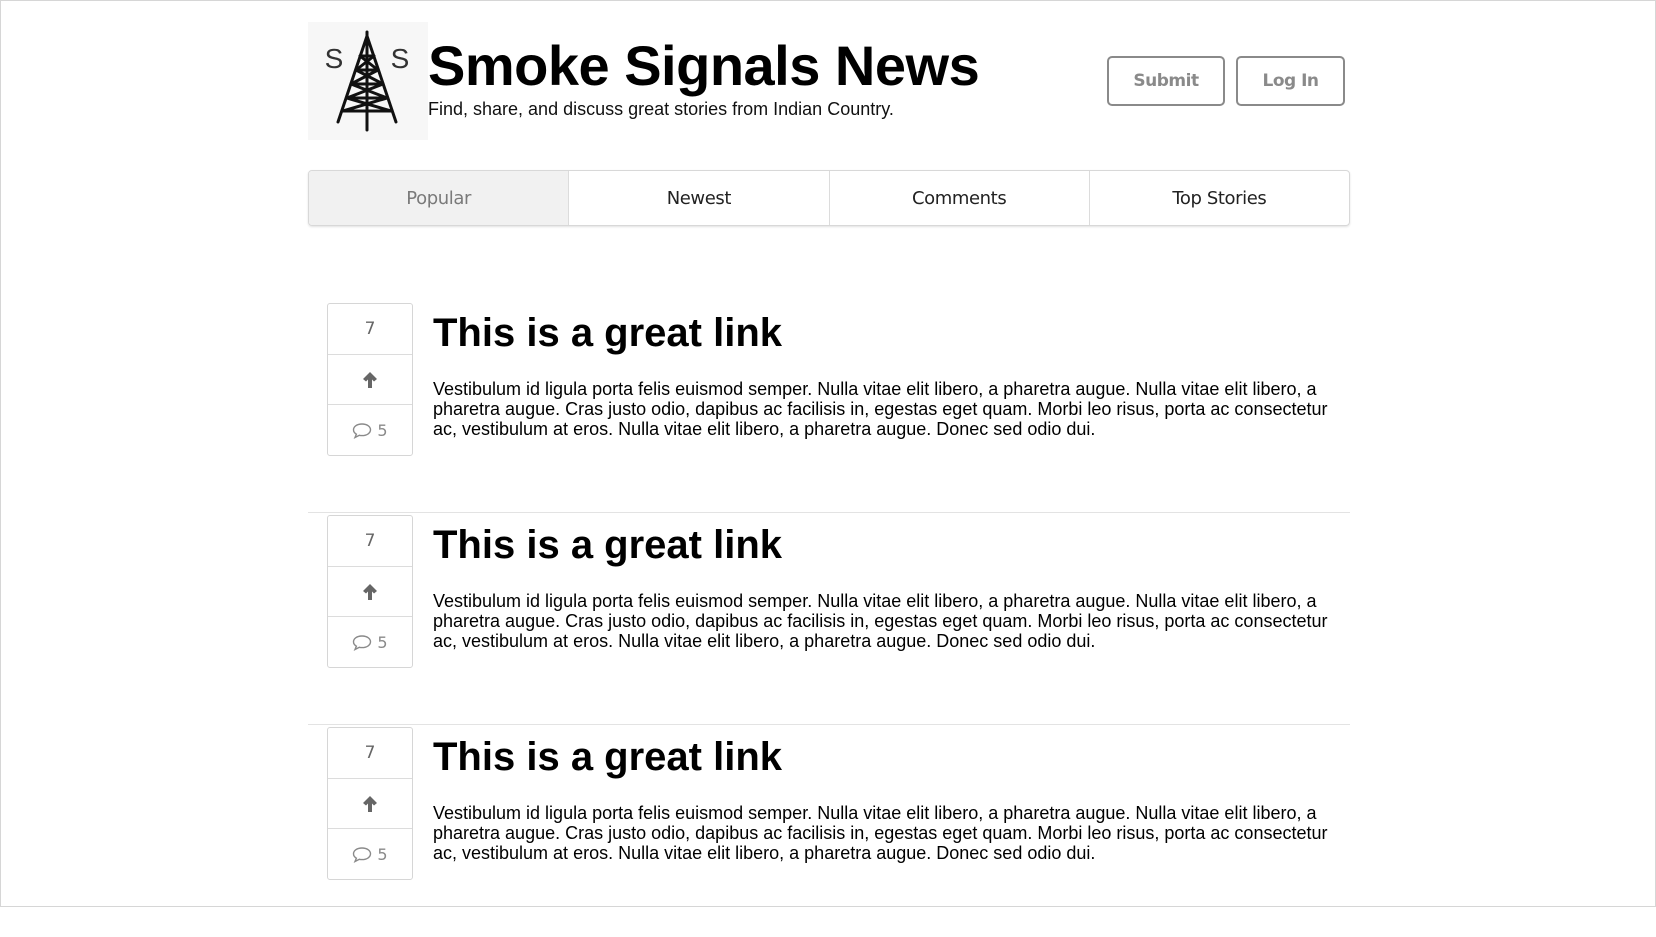 Image resolution: width=1656 pixels, height=937 pixels. I want to click on tab-popular: Popular, so click(439, 198).